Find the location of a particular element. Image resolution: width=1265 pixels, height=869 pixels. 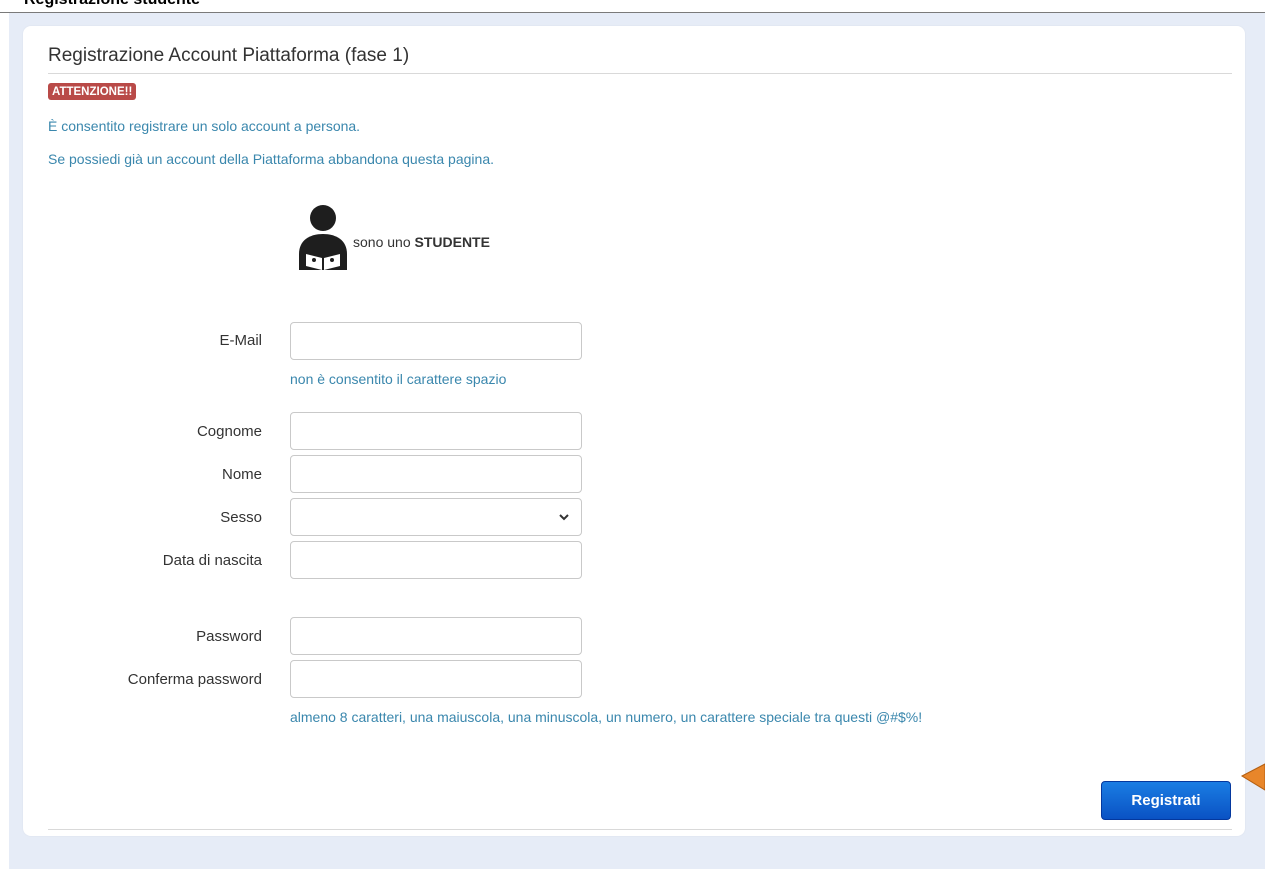

cognome-label: Cognome is located at coordinates (229, 431).